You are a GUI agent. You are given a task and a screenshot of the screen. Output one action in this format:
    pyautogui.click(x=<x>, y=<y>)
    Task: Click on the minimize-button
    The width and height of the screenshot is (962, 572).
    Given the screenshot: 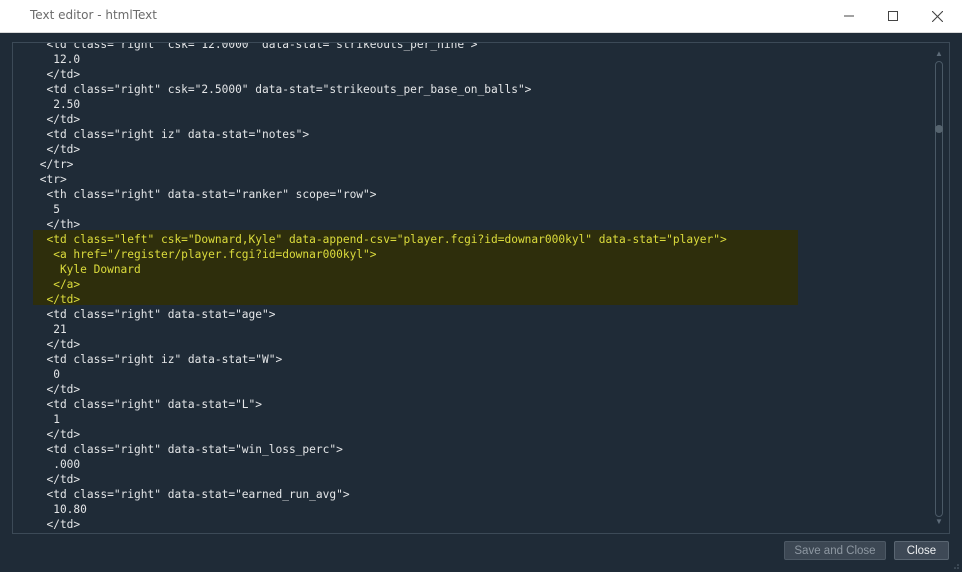 What is the action you would take?
    pyautogui.click(x=849, y=16)
    